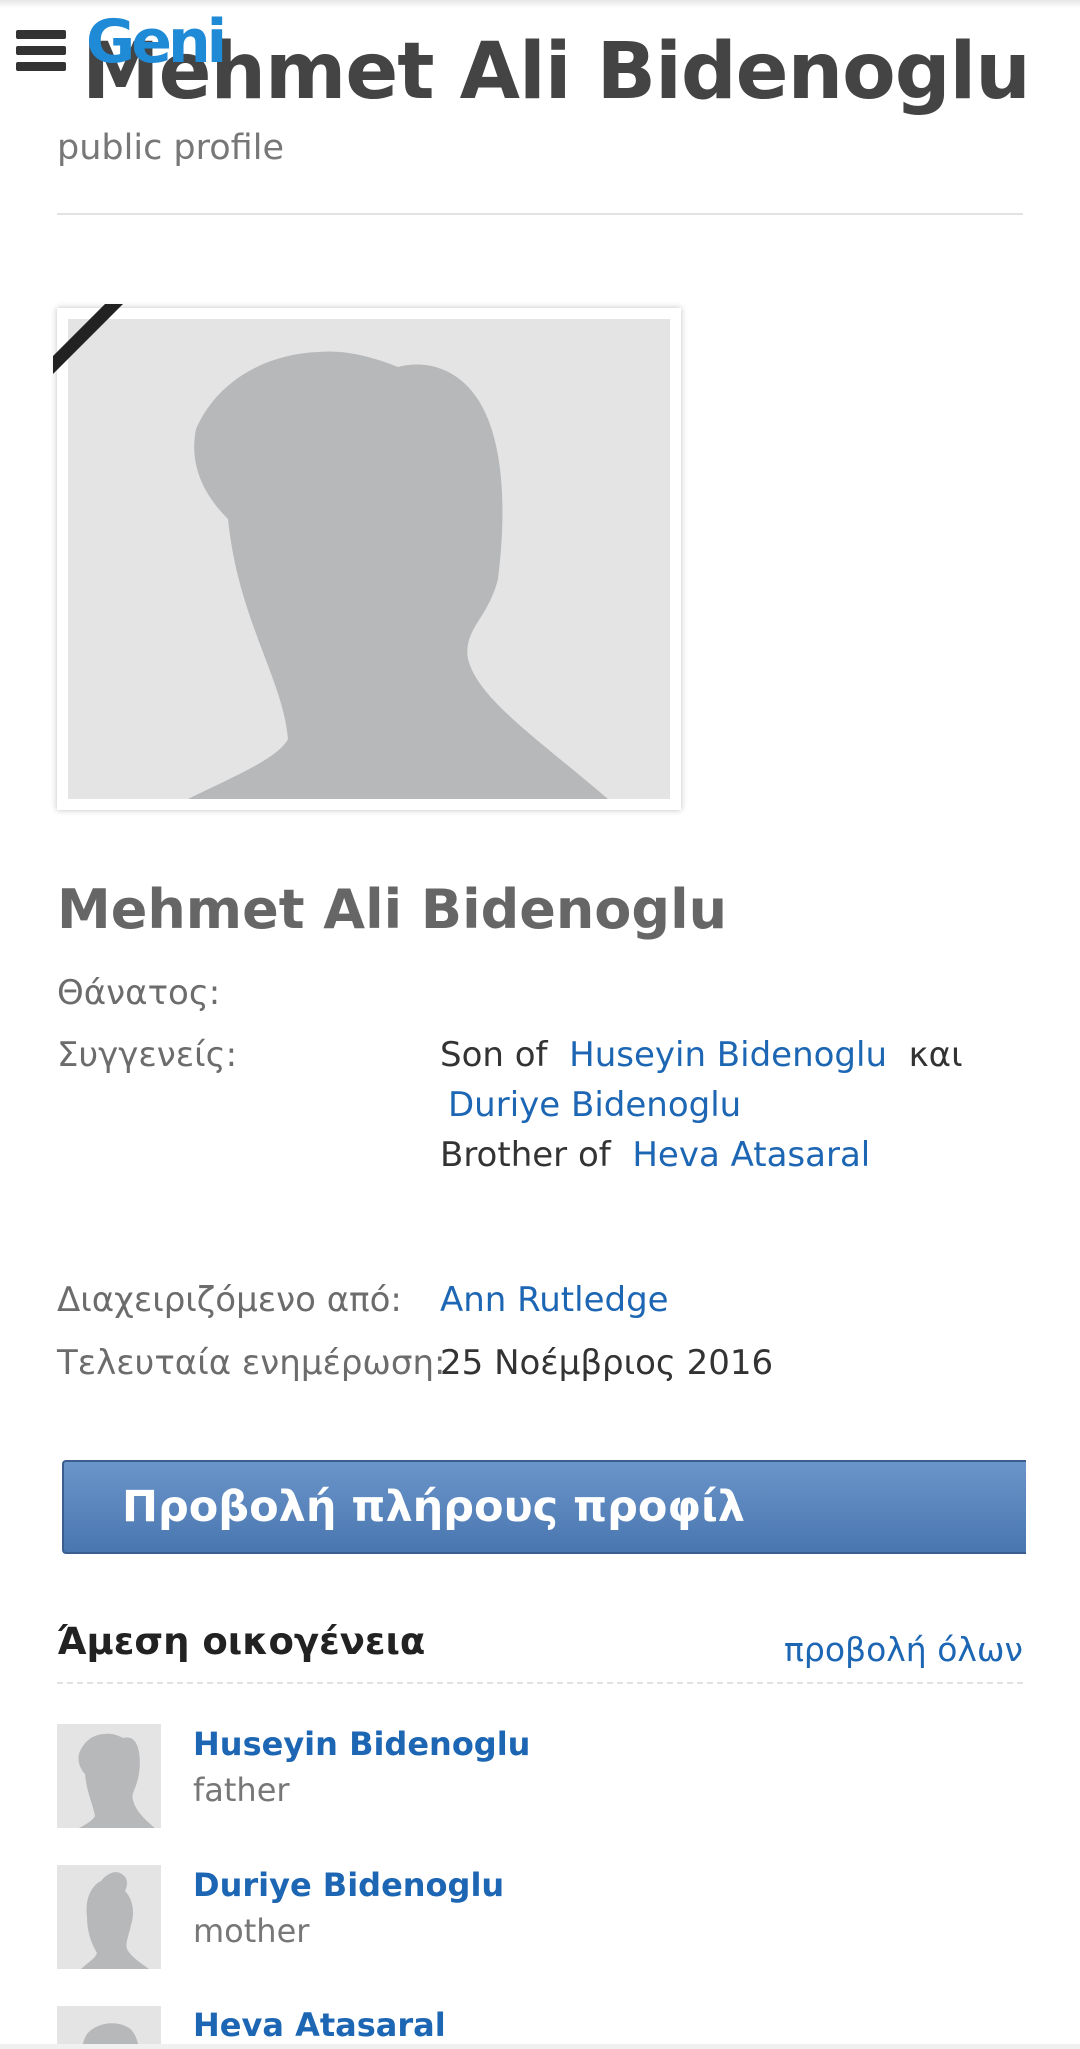  I want to click on view-full-profile-button: Προβολή πλήρους προφίλ, so click(544, 1507).